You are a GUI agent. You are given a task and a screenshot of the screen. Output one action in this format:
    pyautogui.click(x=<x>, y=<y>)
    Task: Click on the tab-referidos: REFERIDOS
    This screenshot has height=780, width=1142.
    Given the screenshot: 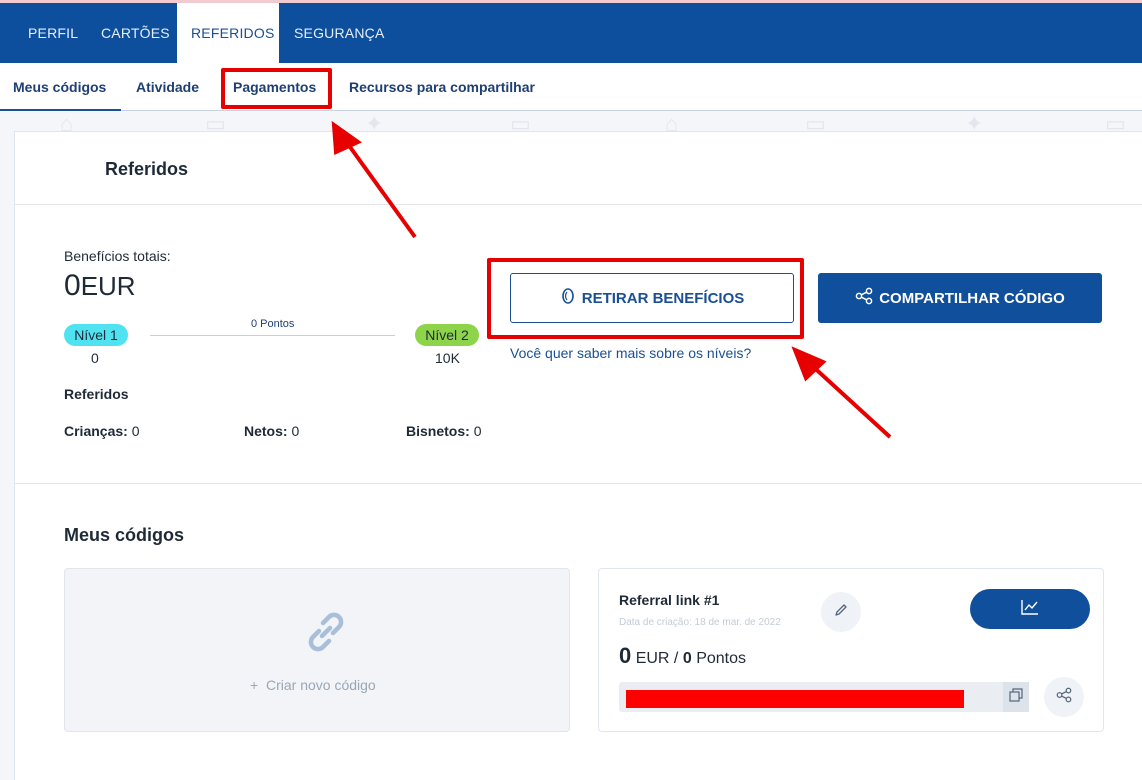 What is the action you would take?
    pyautogui.click(x=228, y=33)
    